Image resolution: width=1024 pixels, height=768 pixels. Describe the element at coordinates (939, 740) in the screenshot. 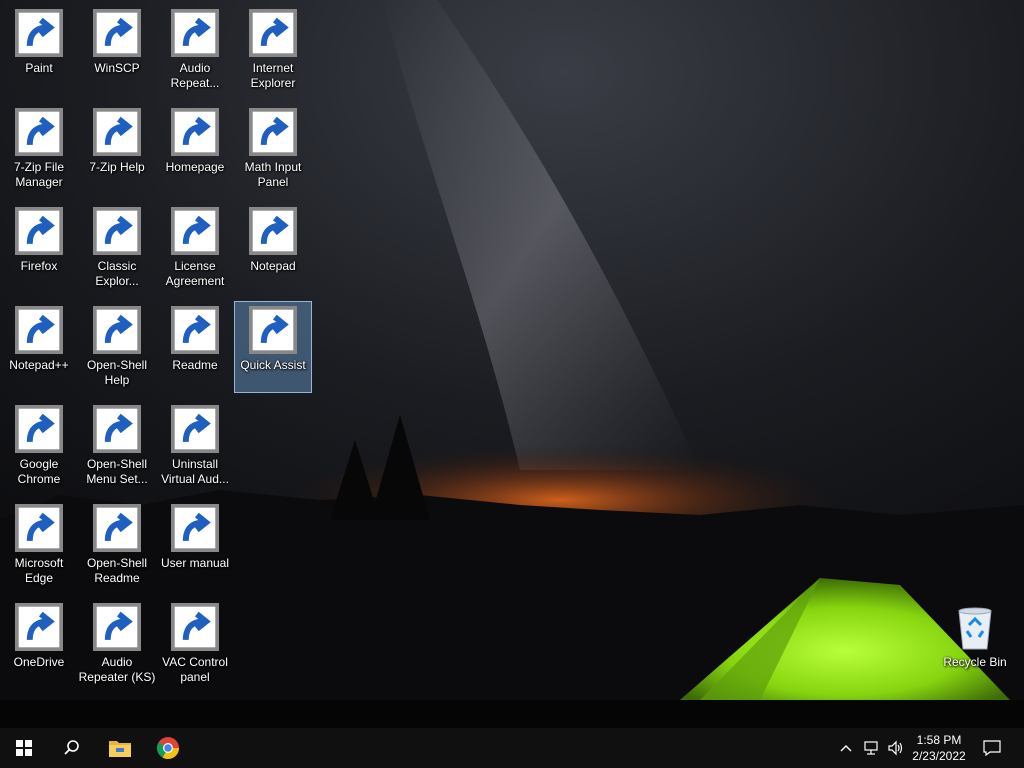

I see `clock-time: 1:58 PM` at that location.